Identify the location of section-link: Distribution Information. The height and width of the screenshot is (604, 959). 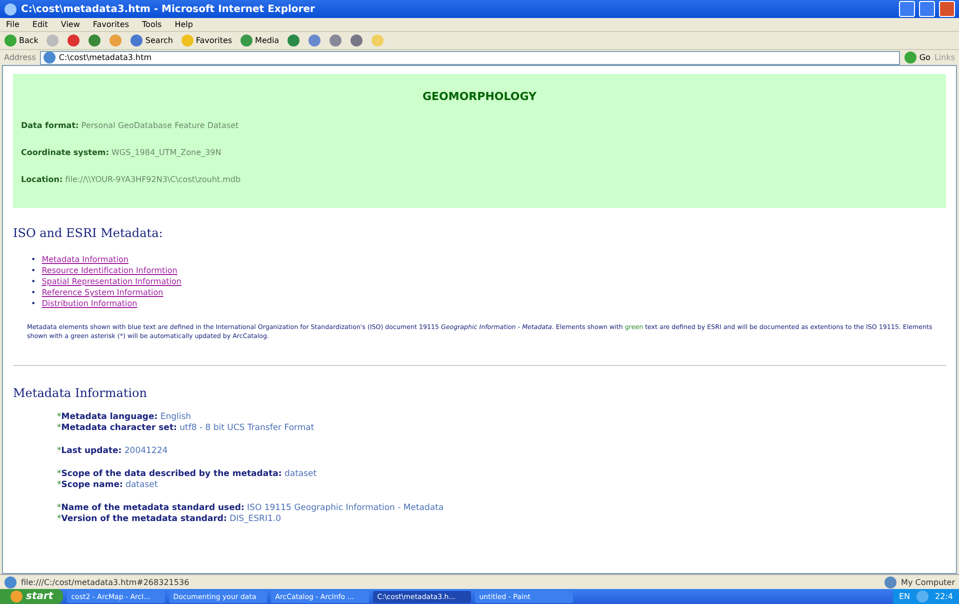
(90, 303).